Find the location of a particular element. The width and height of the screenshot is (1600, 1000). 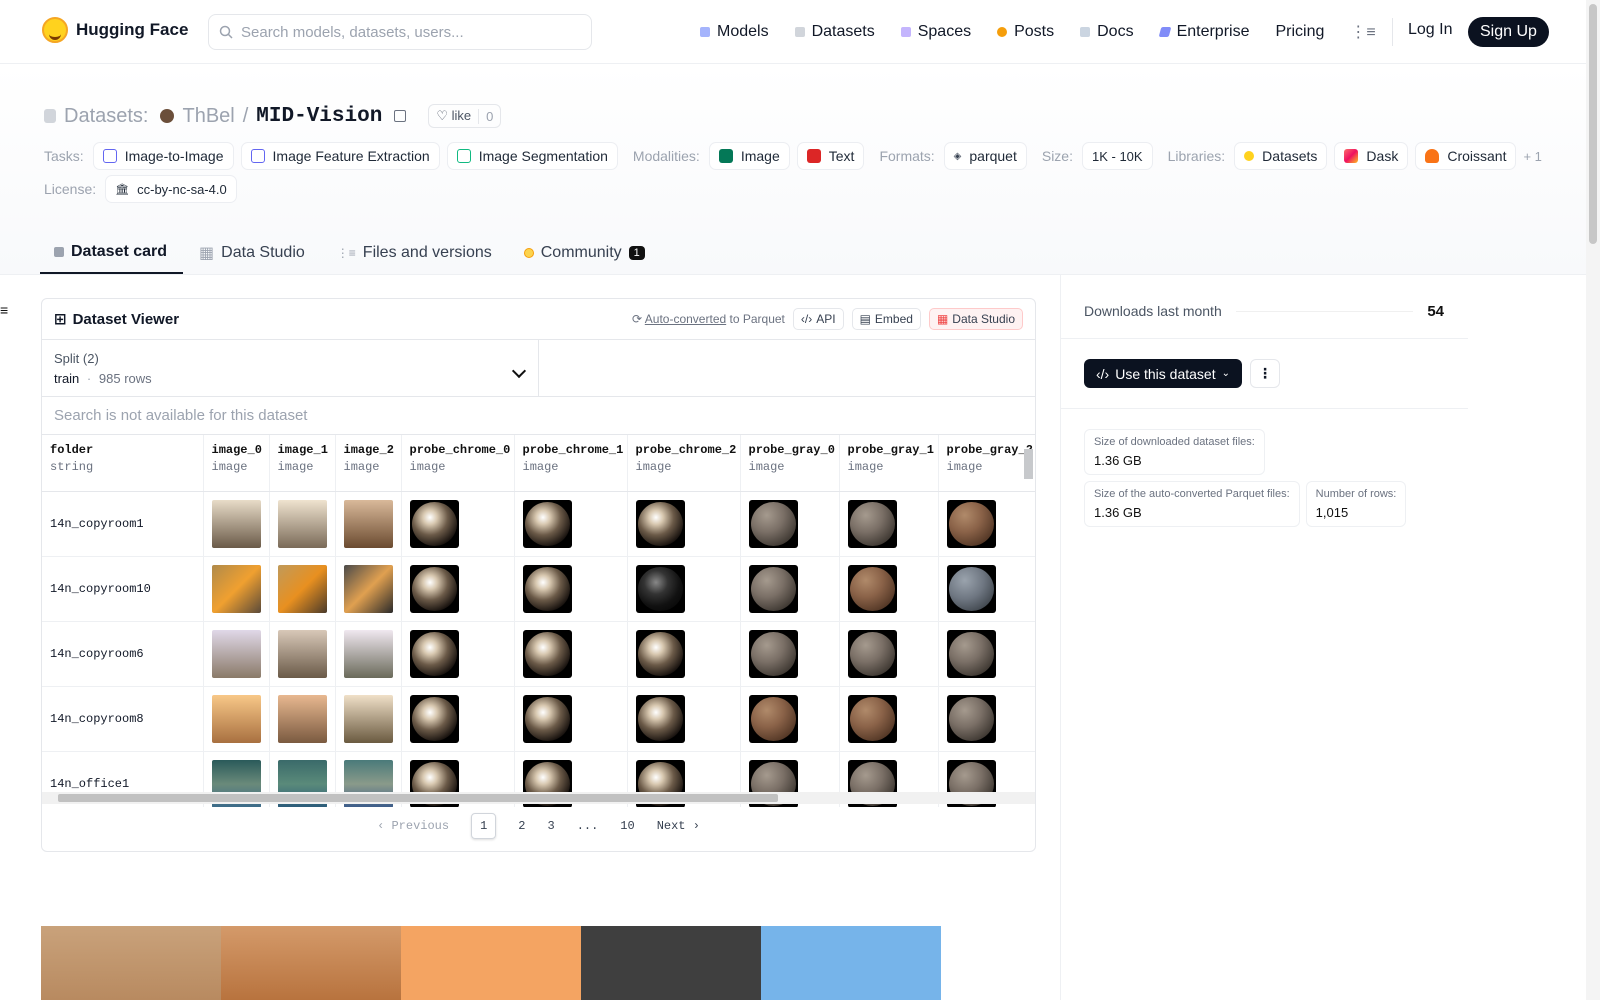

owner-avatar is located at coordinates (167, 116).